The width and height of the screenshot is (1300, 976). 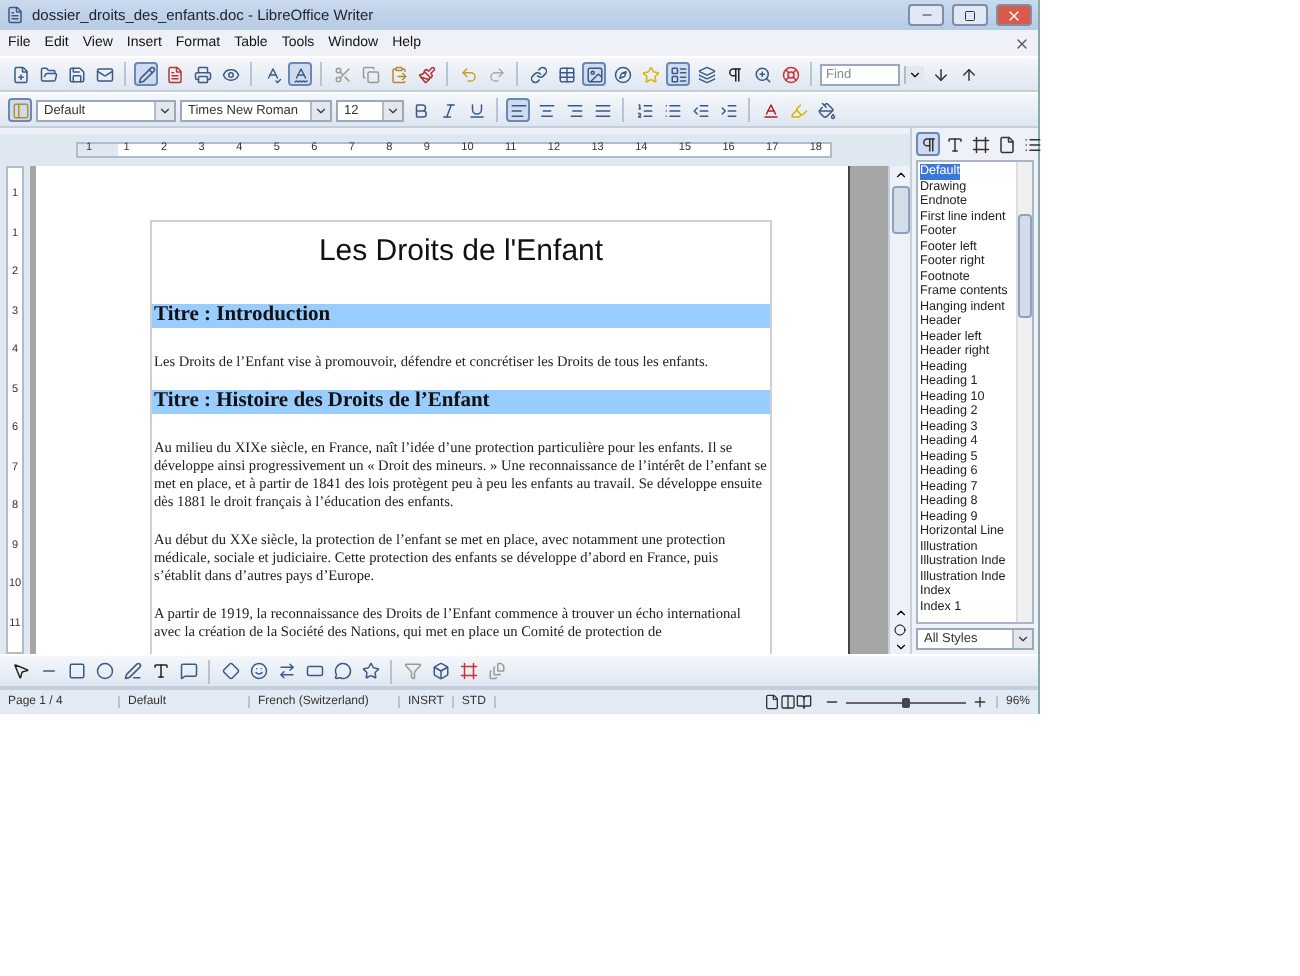 I want to click on smiley-icon, so click(x=258, y=671).